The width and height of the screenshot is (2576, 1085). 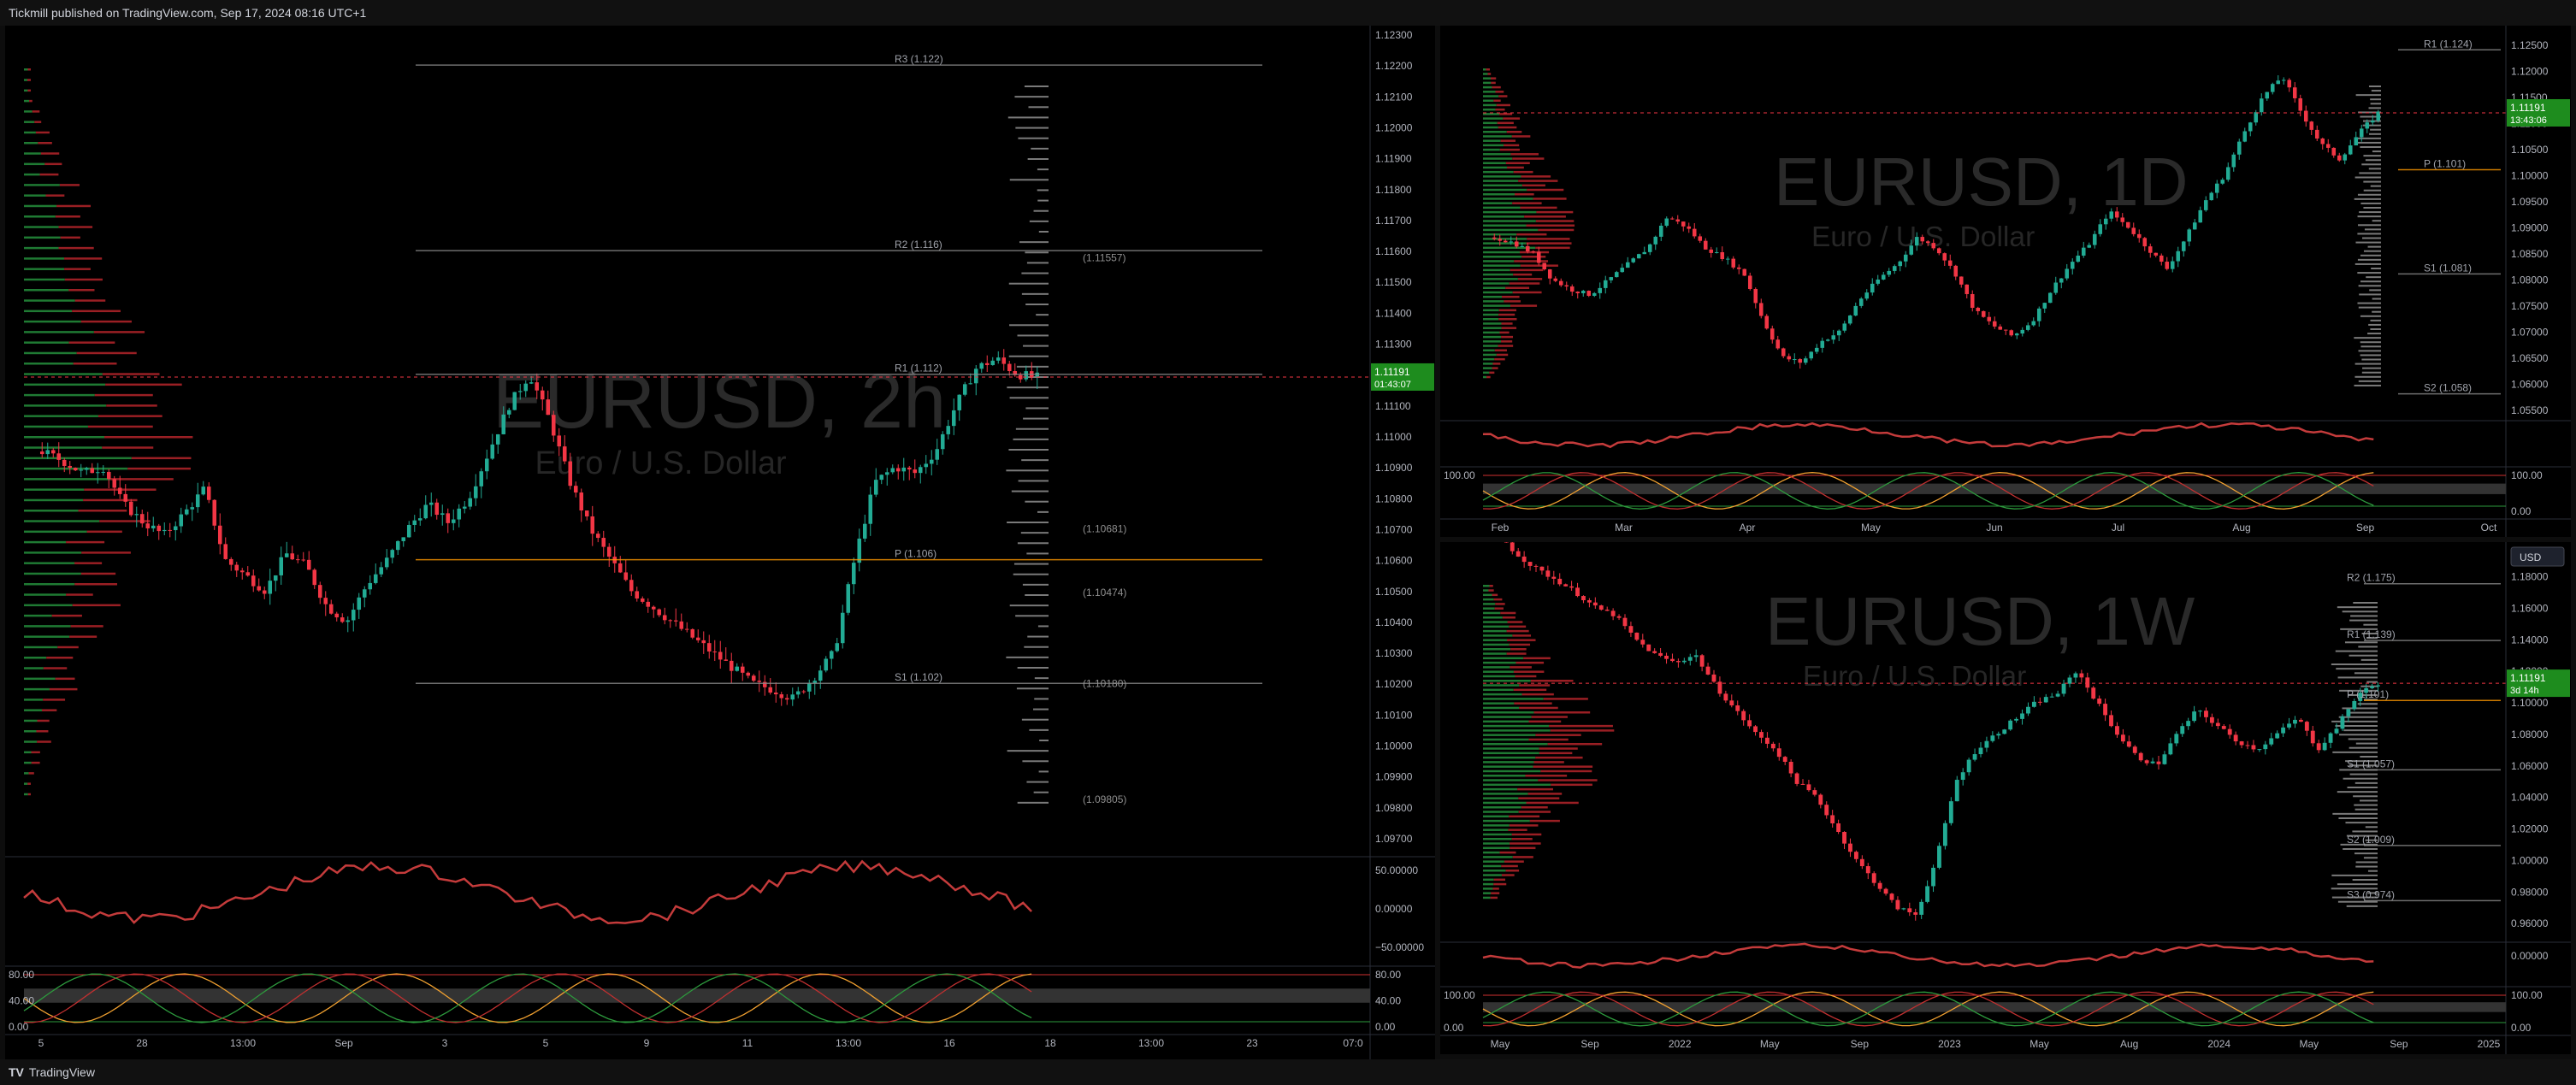 What do you see at coordinates (243, 1043) in the screenshot?
I see `time-axis-tick: 13:00` at bounding box center [243, 1043].